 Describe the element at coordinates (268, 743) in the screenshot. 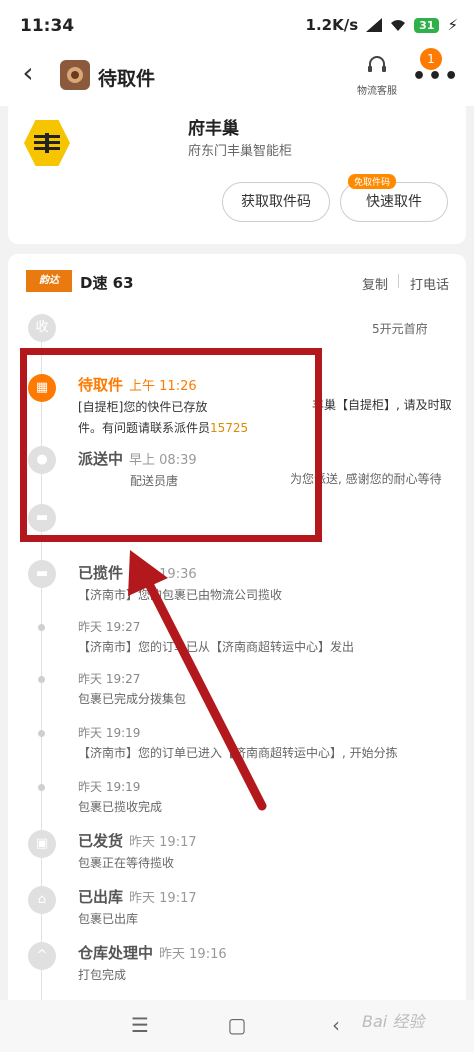

I see `event-item: 昨天 19:19 【济南市】您的订单已进入【济南商超转运中心】, 开始分拣` at that location.